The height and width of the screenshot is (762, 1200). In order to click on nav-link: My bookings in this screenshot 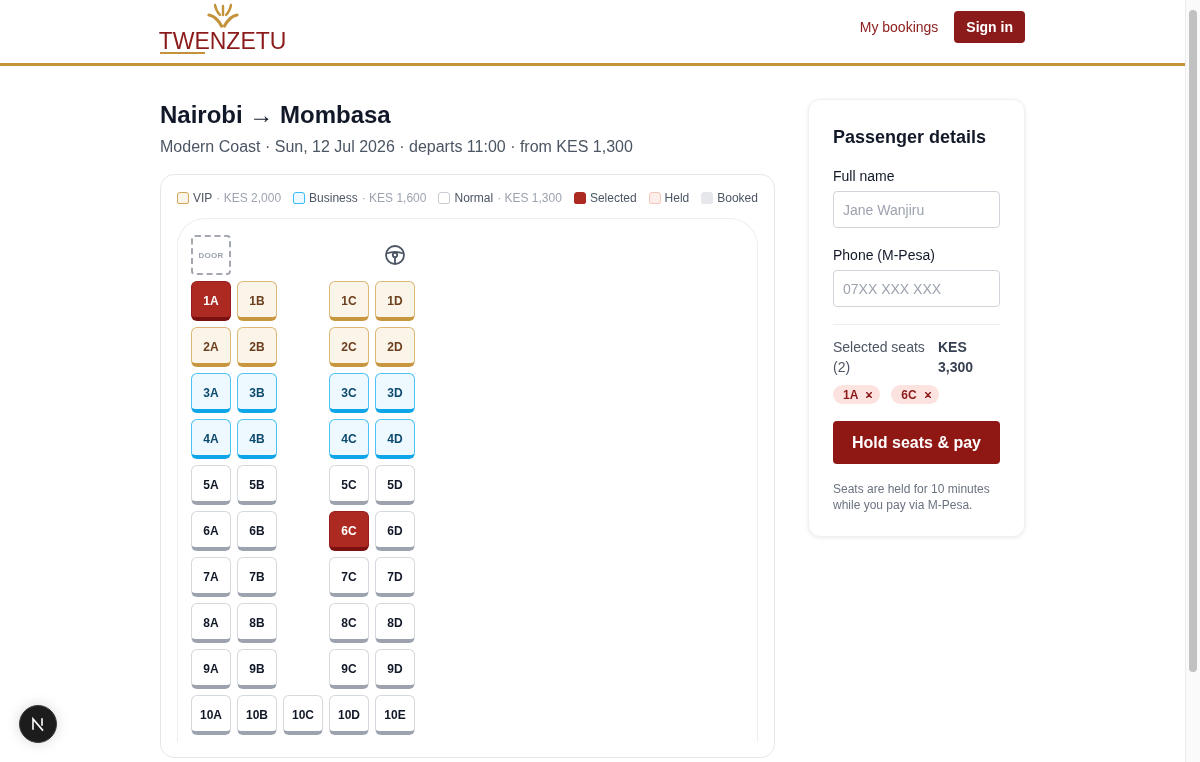, I will do `click(899, 27)`.